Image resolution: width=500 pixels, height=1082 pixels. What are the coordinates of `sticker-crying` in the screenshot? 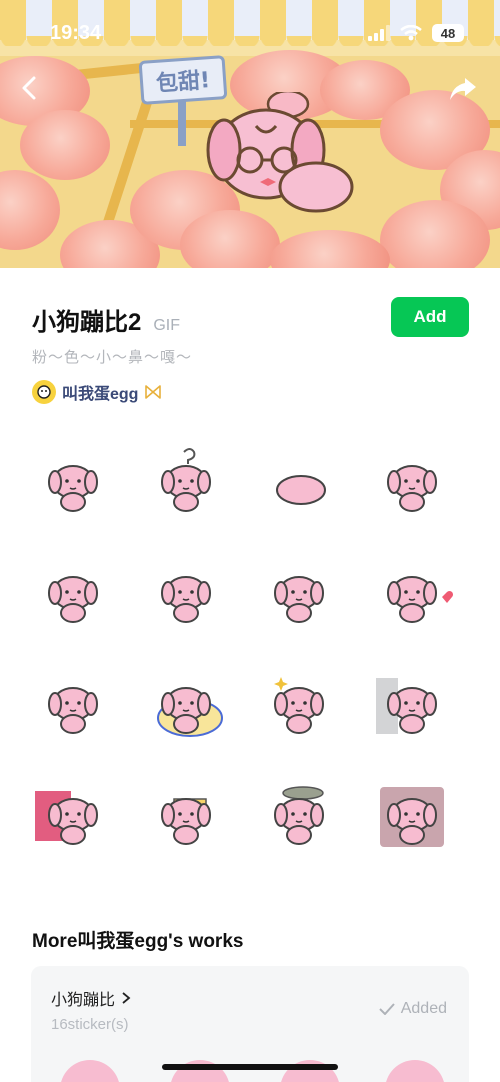 It's located at (76, 483).